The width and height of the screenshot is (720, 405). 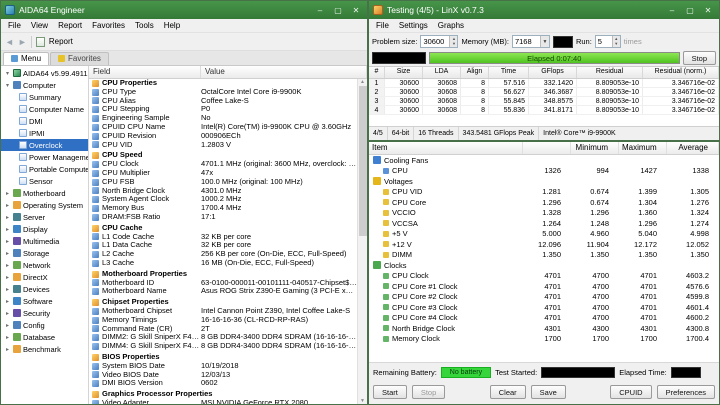 I want to click on section-header-bios-properties: BIOS Properties, so click(x=223, y=357).